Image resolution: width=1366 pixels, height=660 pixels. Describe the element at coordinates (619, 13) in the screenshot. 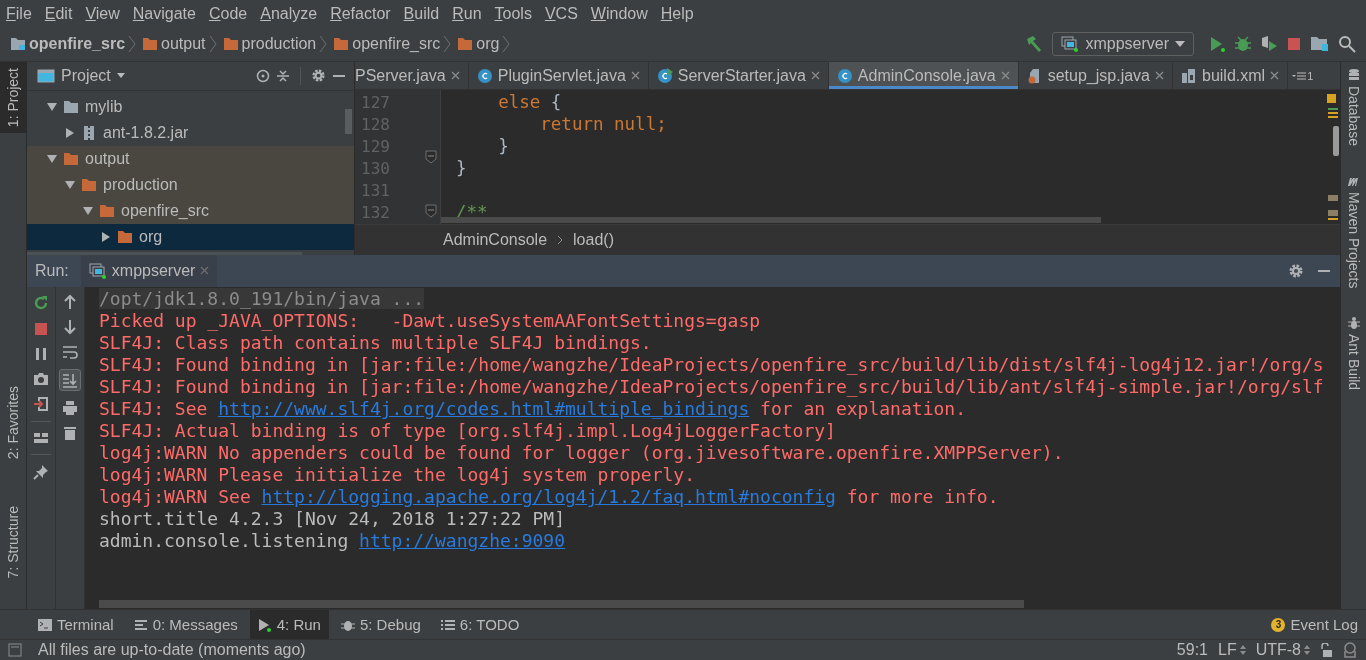

I see `menu-item: Window` at that location.